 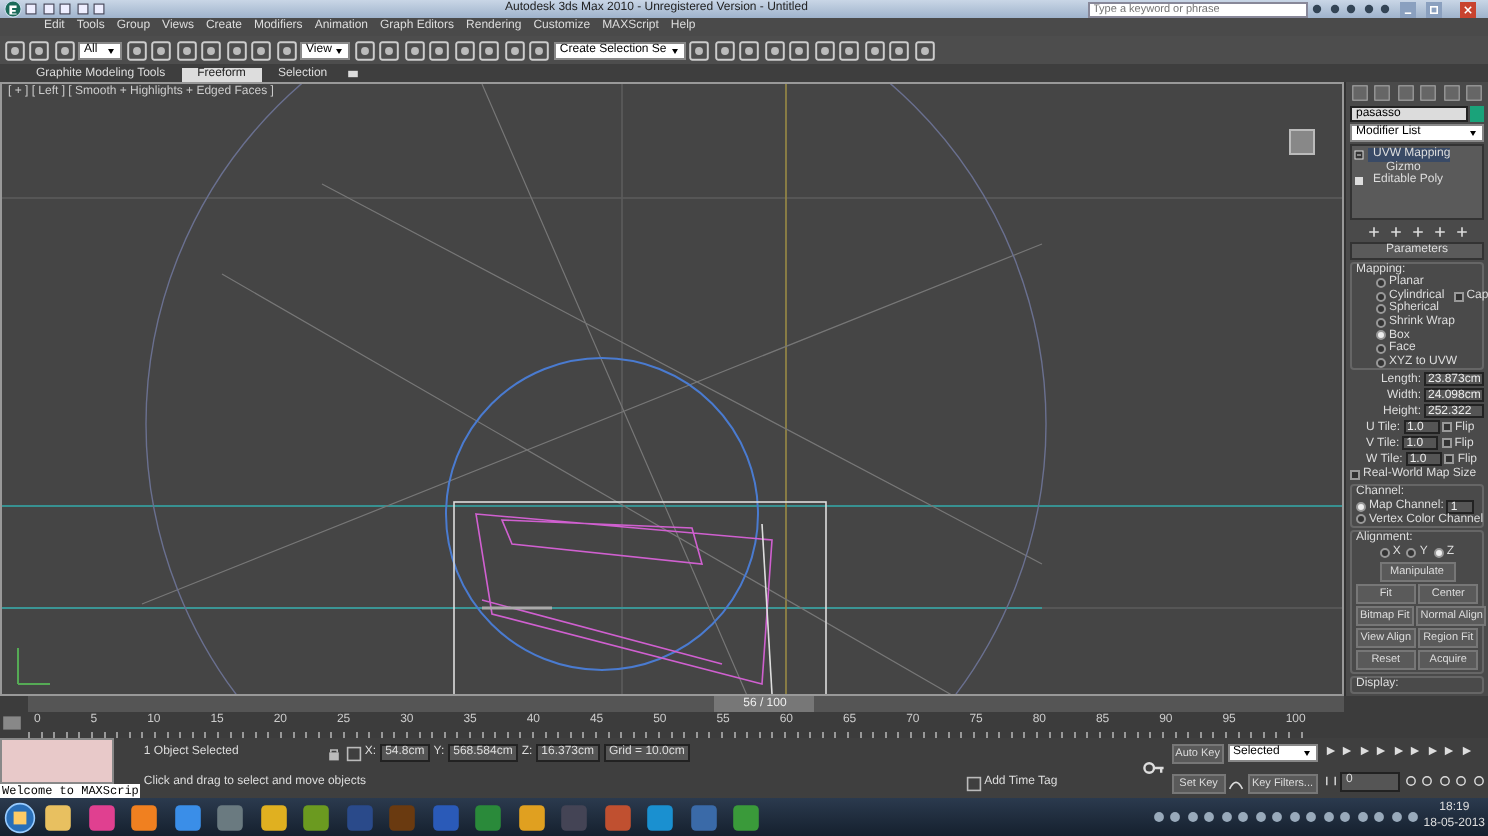 I want to click on maximize-icon, so click(x=1434, y=9).